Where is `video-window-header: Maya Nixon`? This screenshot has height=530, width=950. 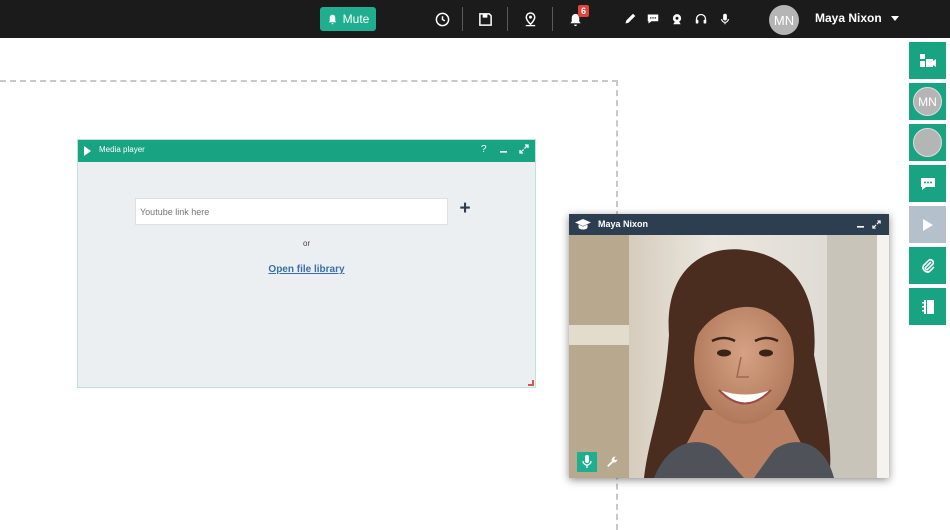 video-window-header: Maya Nixon is located at coordinates (729, 224).